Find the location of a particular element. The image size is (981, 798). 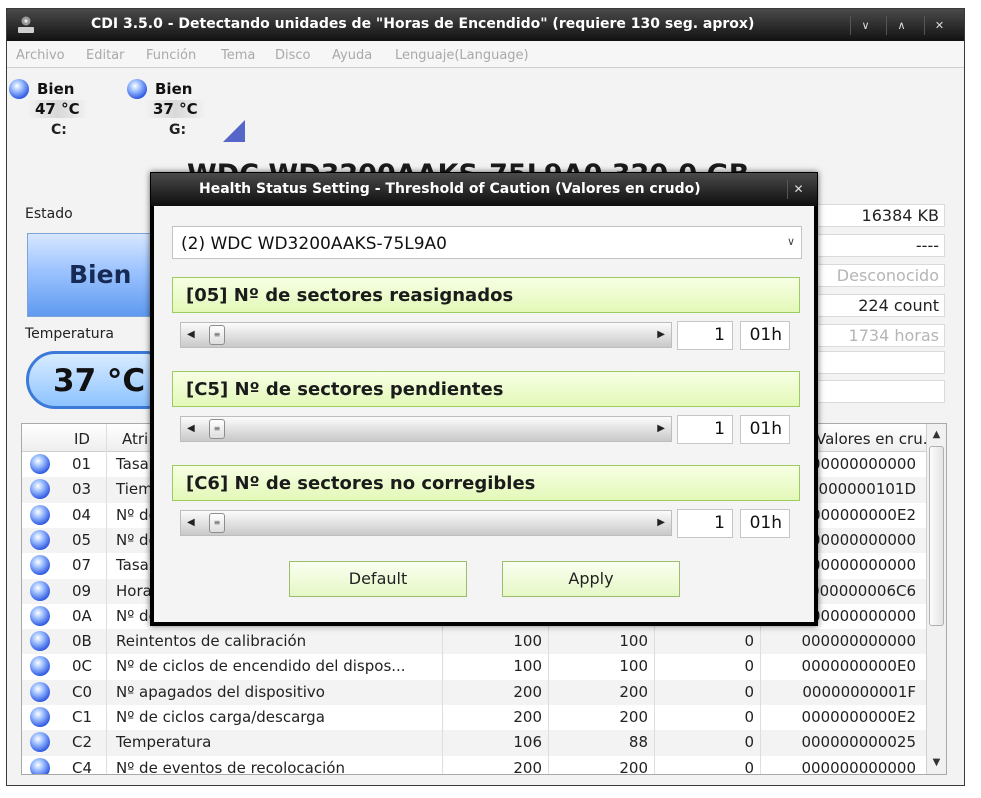

attribute-current: 100 is located at coordinates (527, 666).